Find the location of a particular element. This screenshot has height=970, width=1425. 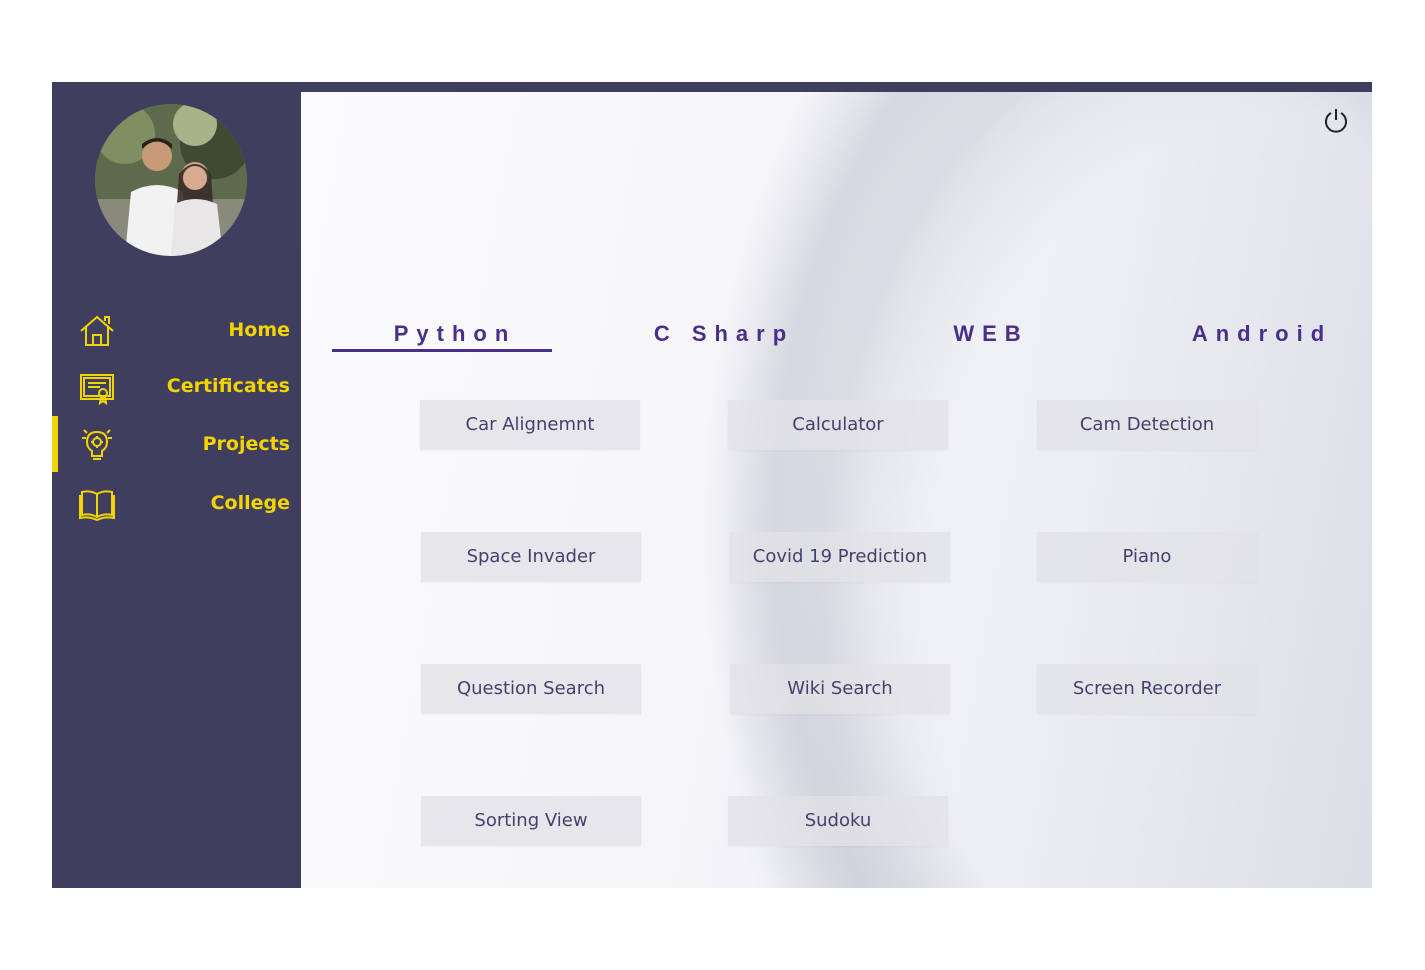

project-button-sudoku: Sudoku is located at coordinates (838, 821).